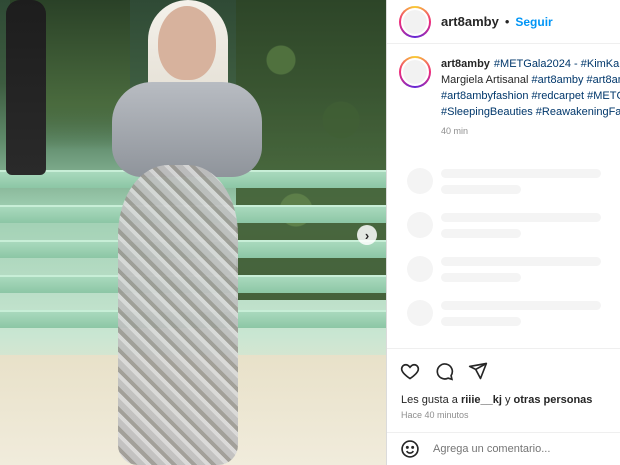 The image size is (620, 465). Describe the element at coordinates (470, 21) in the screenshot. I see `header-username: art8amby` at that location.